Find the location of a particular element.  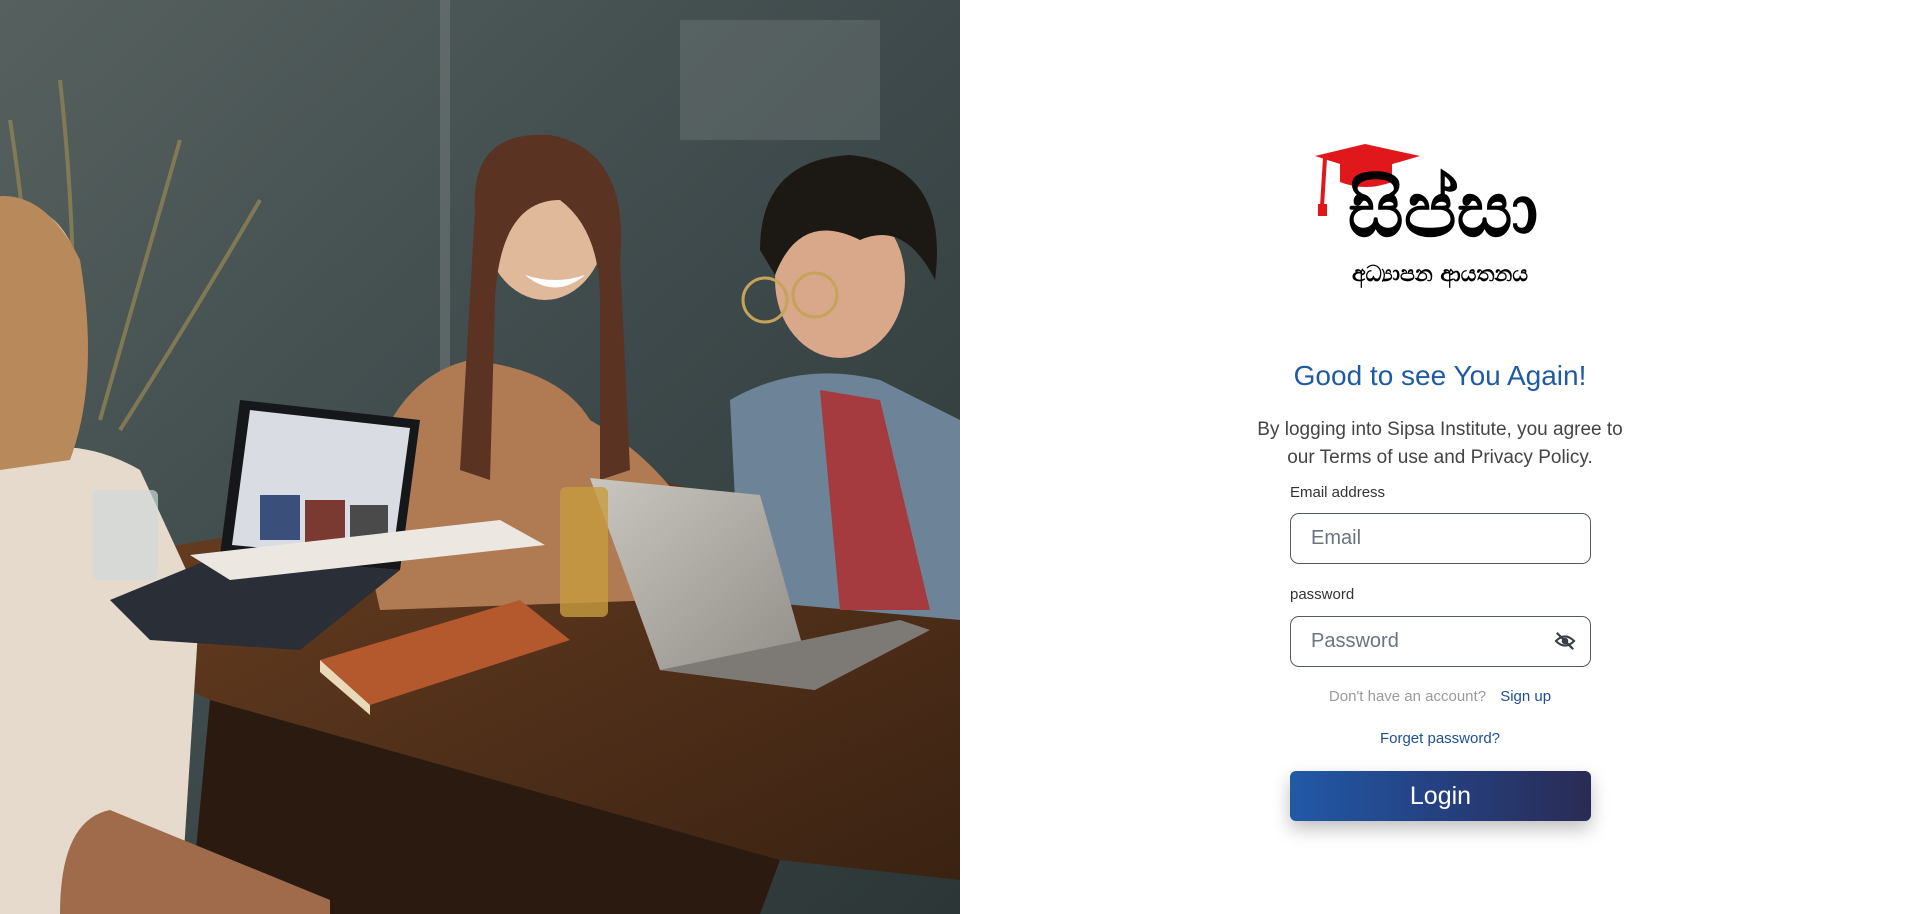

email-field-wrapper is located at coordinates (1440, 538).